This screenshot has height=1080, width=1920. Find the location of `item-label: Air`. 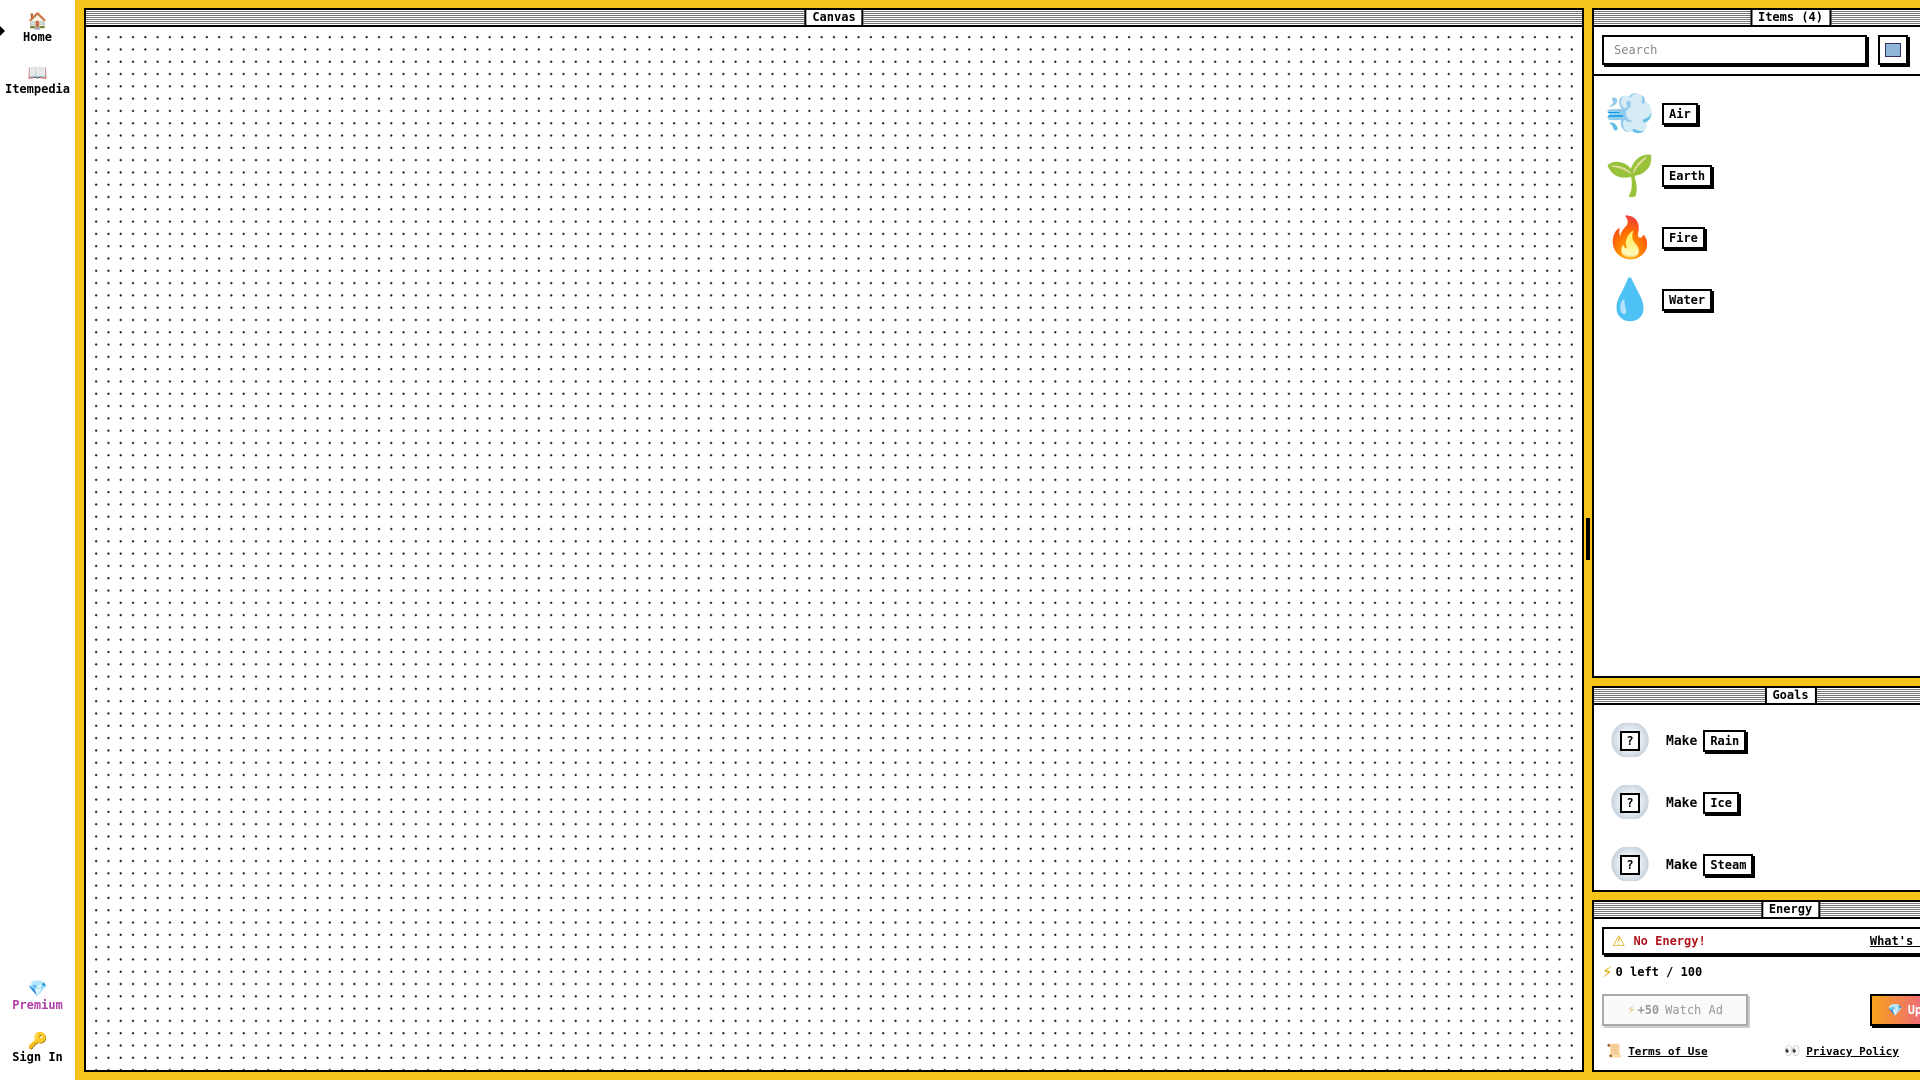

item-label: Air is located at coordinates (1680, 114).